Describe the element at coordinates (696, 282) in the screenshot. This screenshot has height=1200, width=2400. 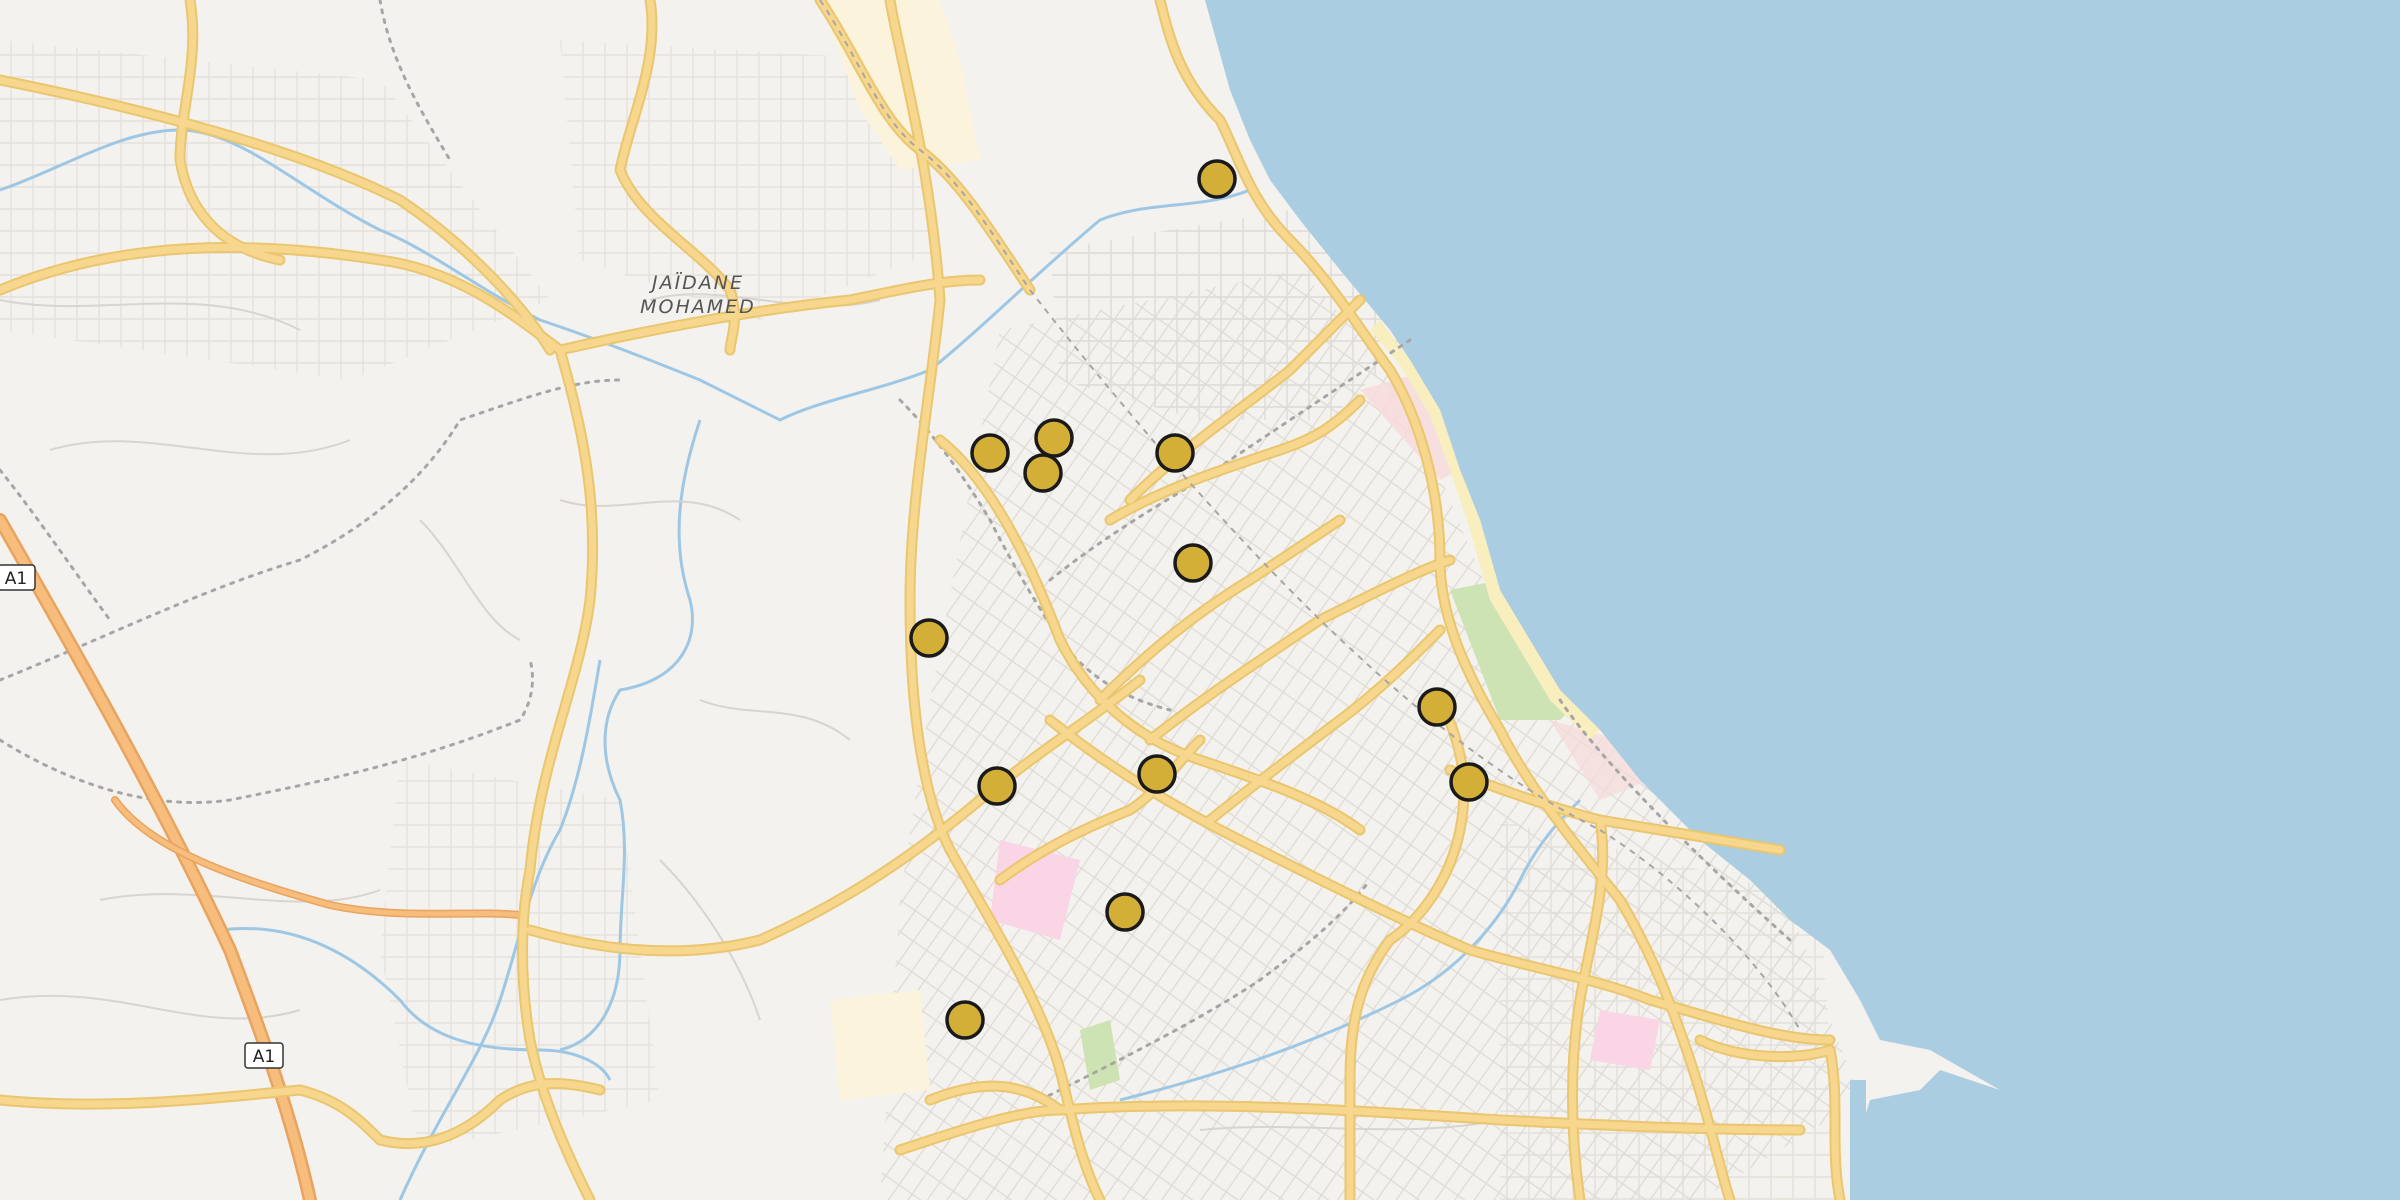
I see `place-label-line1: JAÏDANE` at that location.